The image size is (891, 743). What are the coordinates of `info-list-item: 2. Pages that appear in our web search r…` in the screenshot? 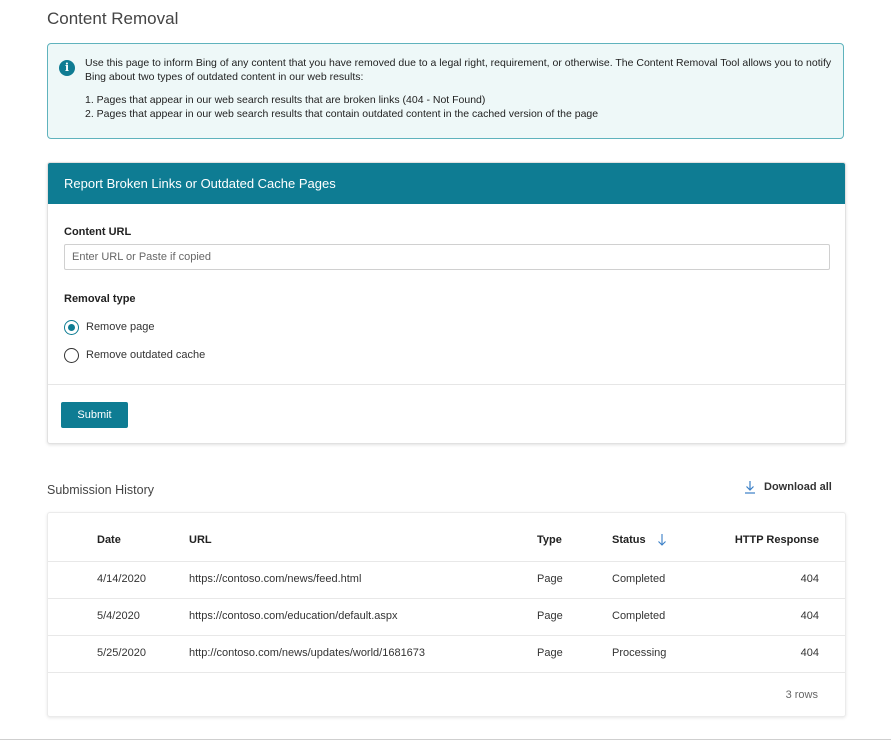 It's located at (342, 114).